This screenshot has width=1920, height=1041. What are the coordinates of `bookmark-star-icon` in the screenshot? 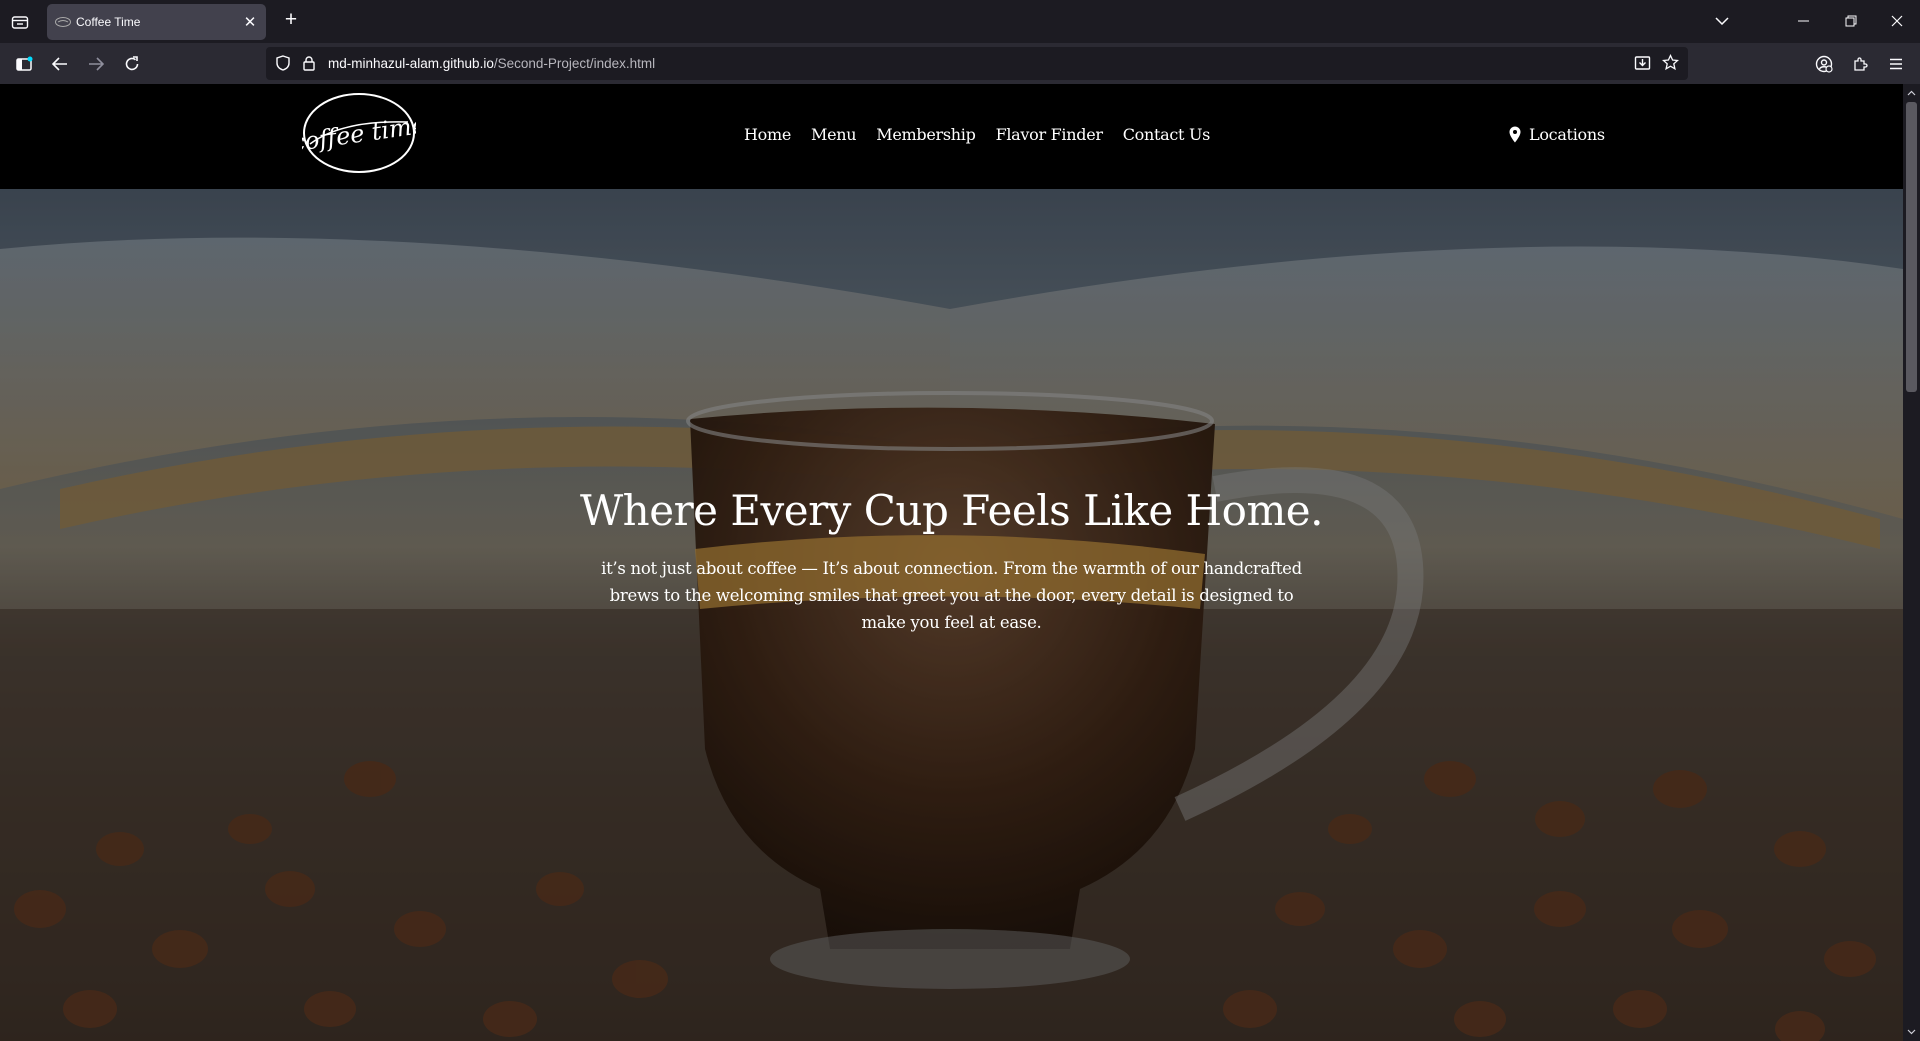 It's located at (1670, 64).